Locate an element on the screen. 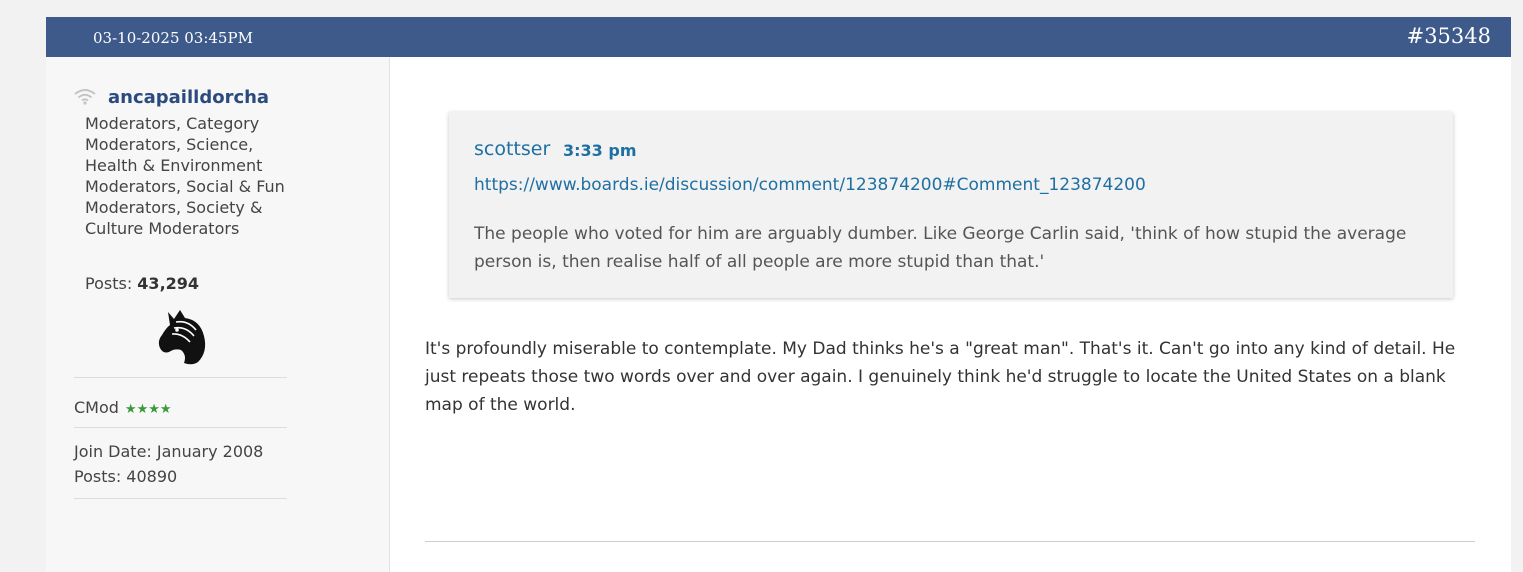 The image size is (1523, 572). author-username: ancapailldorcha is located at coordinates (188, 97).